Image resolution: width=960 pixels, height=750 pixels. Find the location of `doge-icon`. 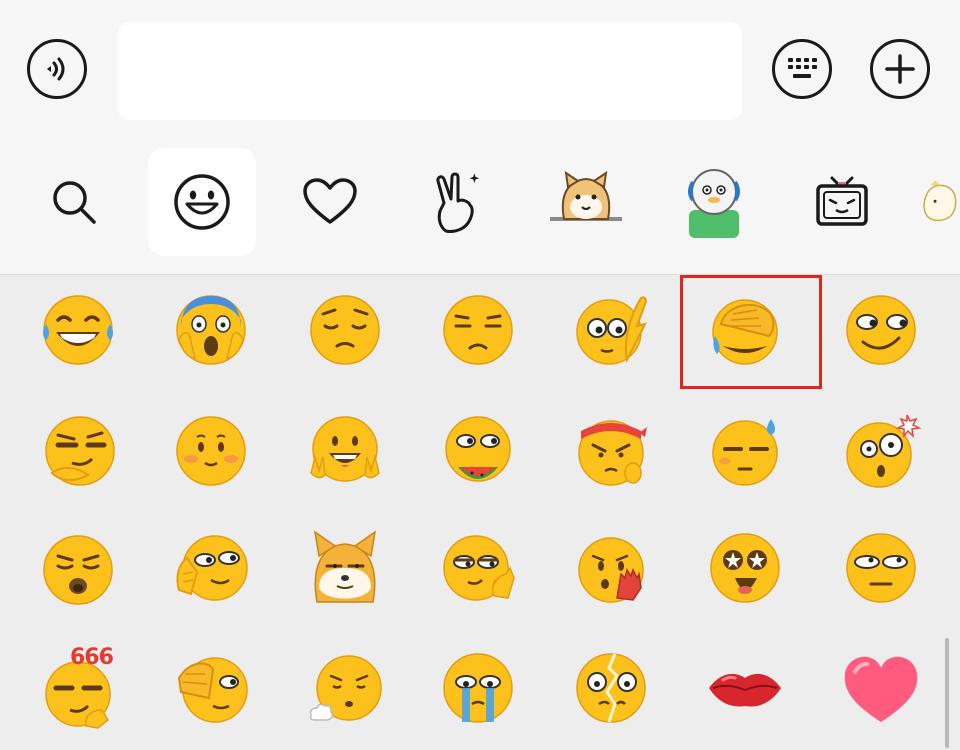

doge-icon is located at coordinates (345, 566).